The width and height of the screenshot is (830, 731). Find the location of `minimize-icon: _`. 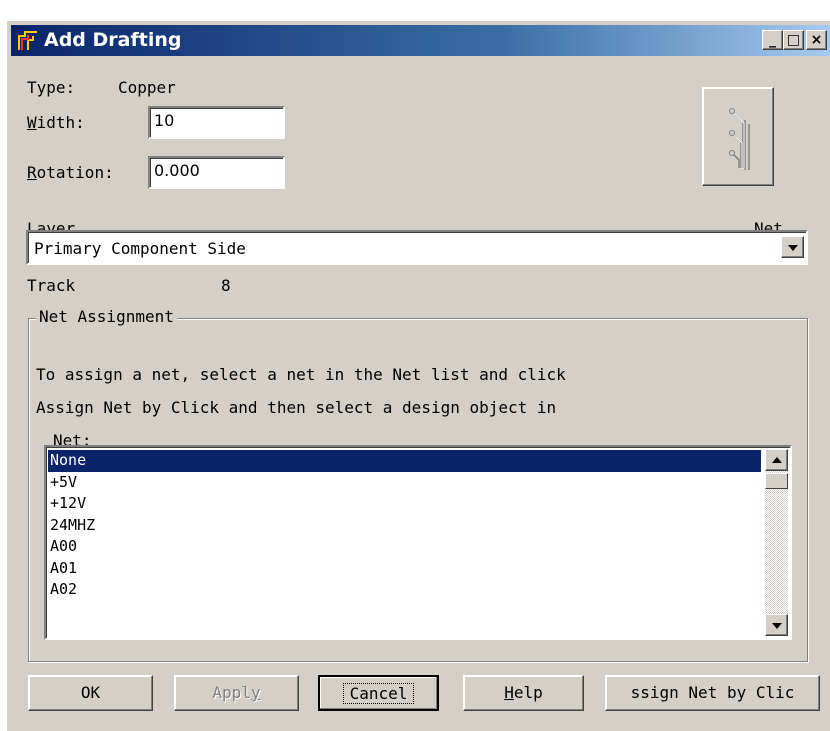

minimize-icon: _ is located at coordinates (772, 40).